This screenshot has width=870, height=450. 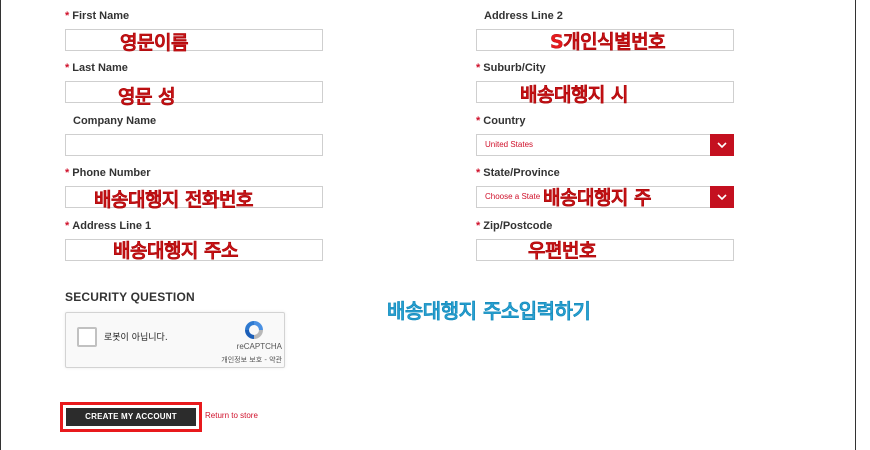 I want to click on country-select: United States, so click(x=605, y=145).